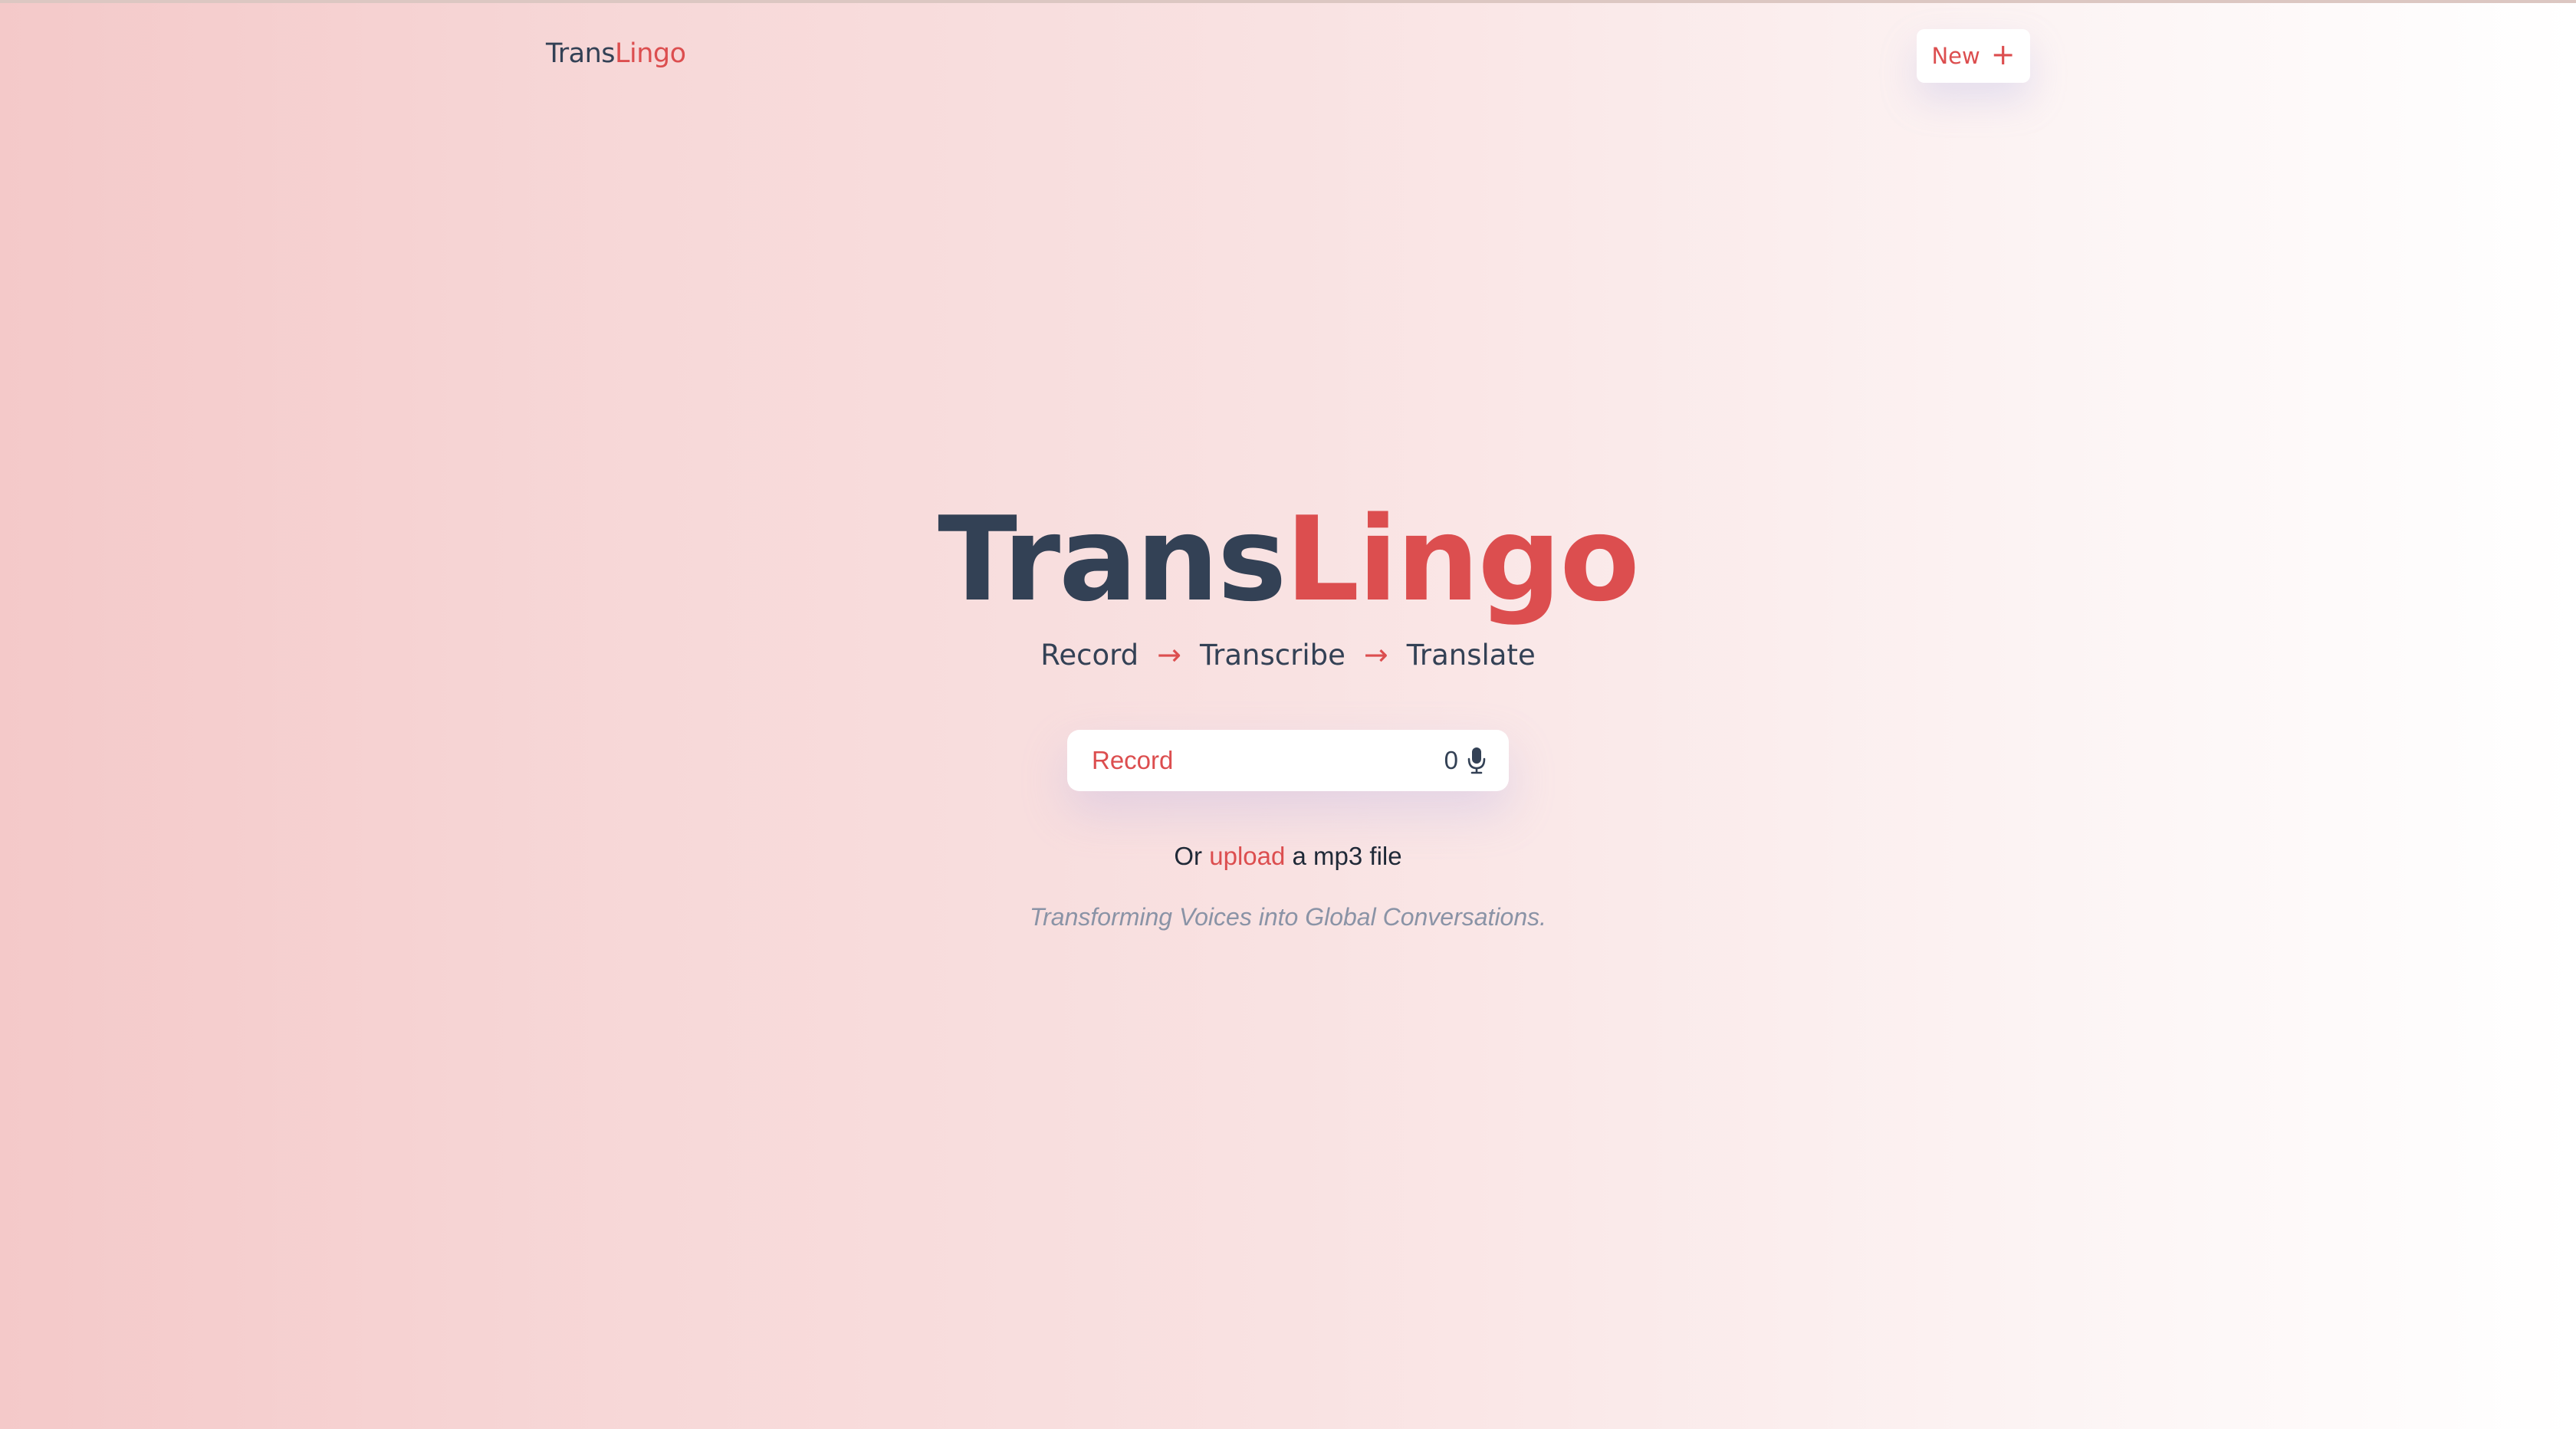  I want to click on upload-prompt: Or upload a mp3 file, so click(1288, 856).